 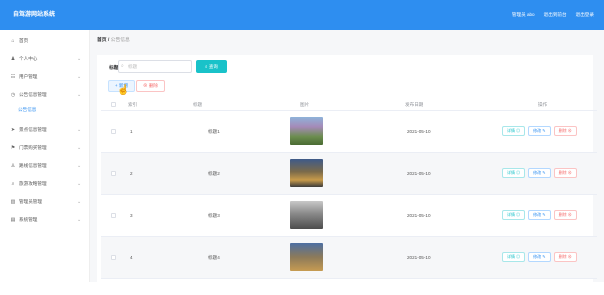 I want to click on search-placeholder: 标题, so click(x=133, y=66).